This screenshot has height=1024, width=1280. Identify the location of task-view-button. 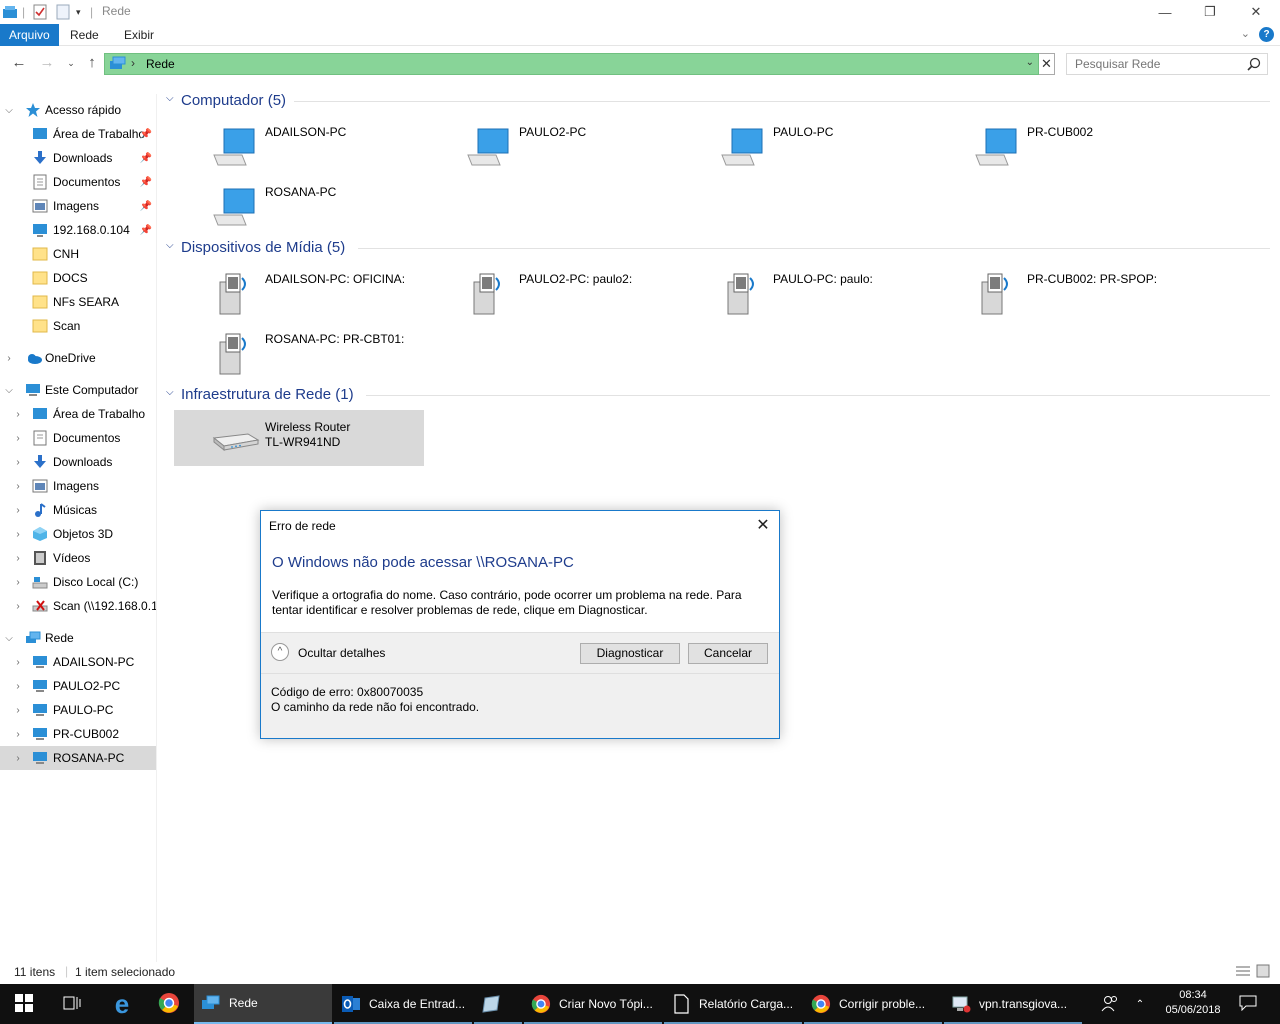
(72, 1004).